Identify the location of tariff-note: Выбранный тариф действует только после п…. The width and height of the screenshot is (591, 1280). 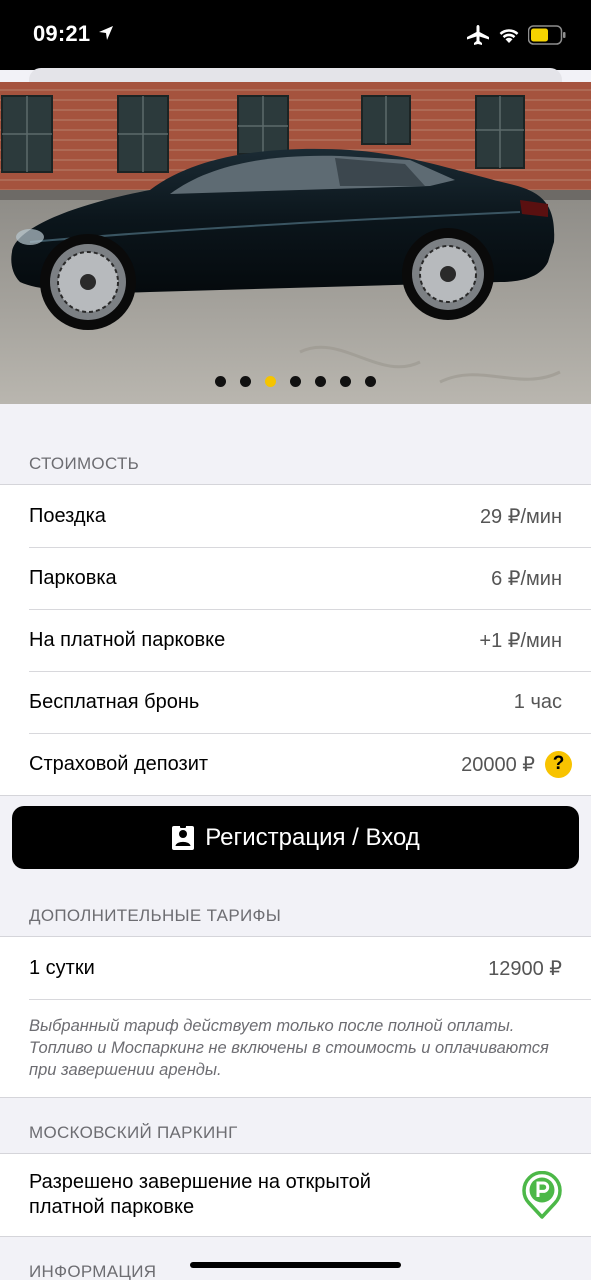
(289, 1048).